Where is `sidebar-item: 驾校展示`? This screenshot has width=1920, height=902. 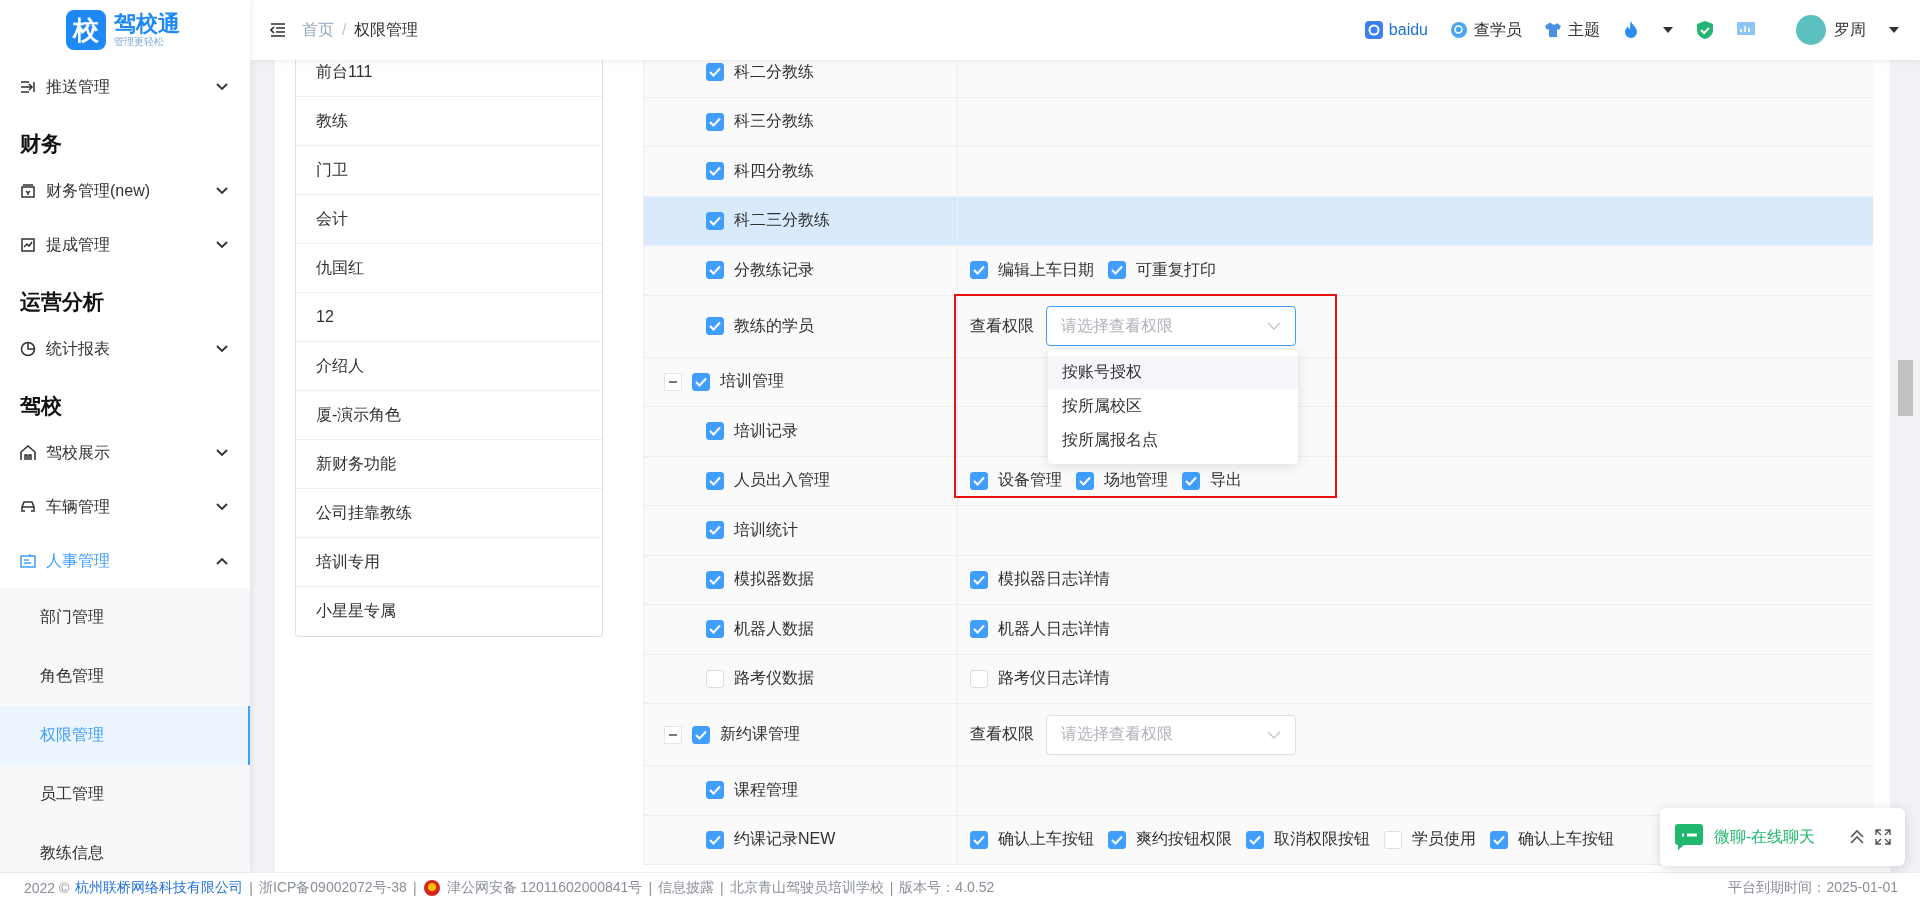 sidebar-item: 驾校展示 is located at coordinates (125, 453).